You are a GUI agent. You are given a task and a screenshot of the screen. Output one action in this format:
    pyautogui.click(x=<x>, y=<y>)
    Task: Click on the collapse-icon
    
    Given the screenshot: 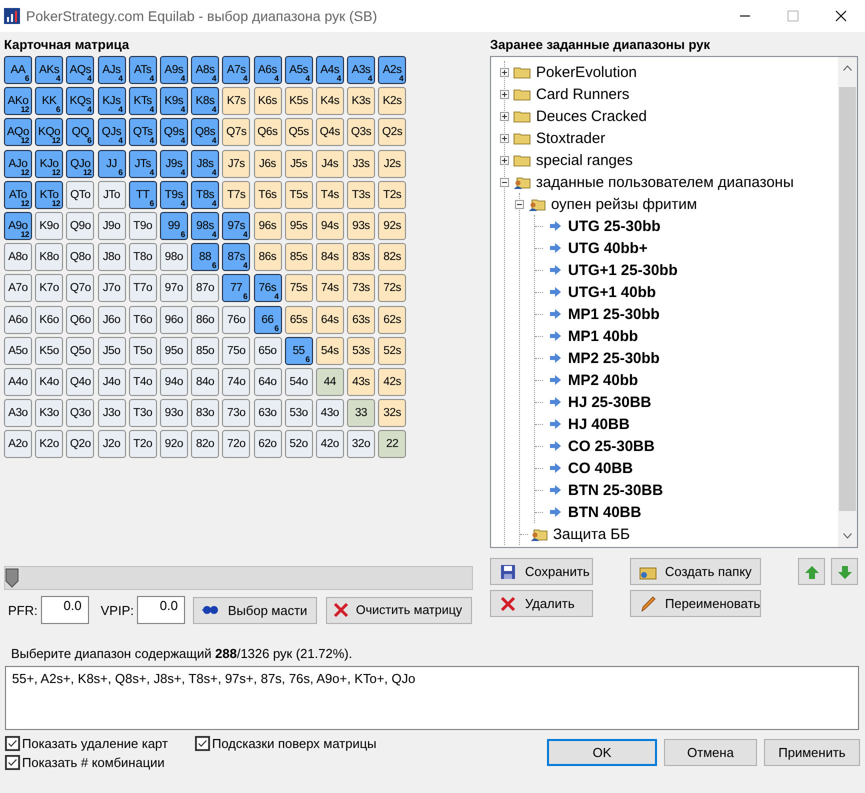 What is the action you would take?
    pyautogui.click(x=504, y=182)
    